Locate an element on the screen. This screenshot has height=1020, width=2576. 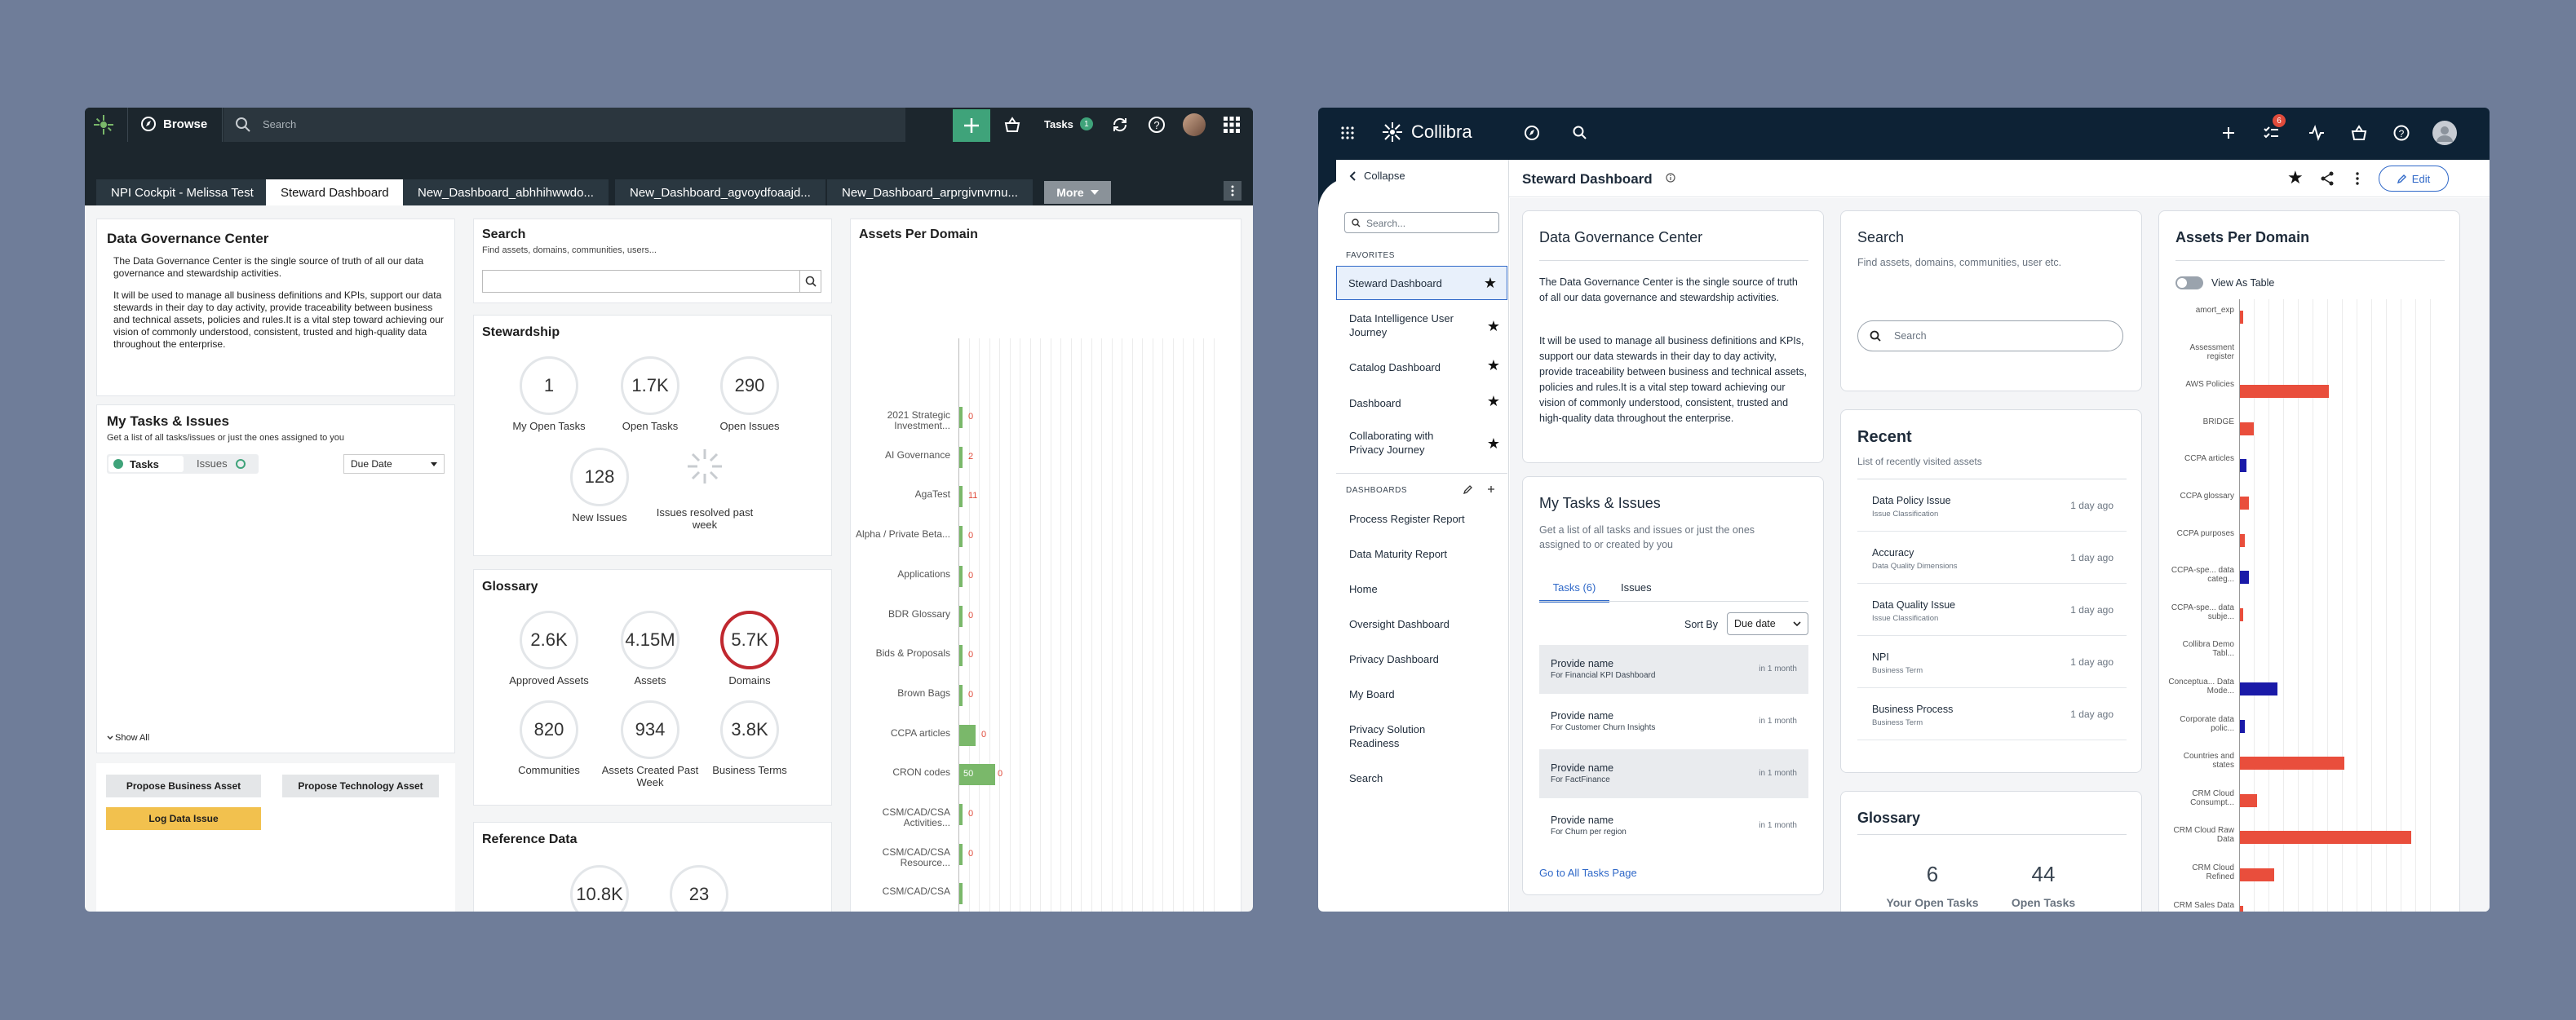
edit-button: Edit is located at coordinates (2414, 179).